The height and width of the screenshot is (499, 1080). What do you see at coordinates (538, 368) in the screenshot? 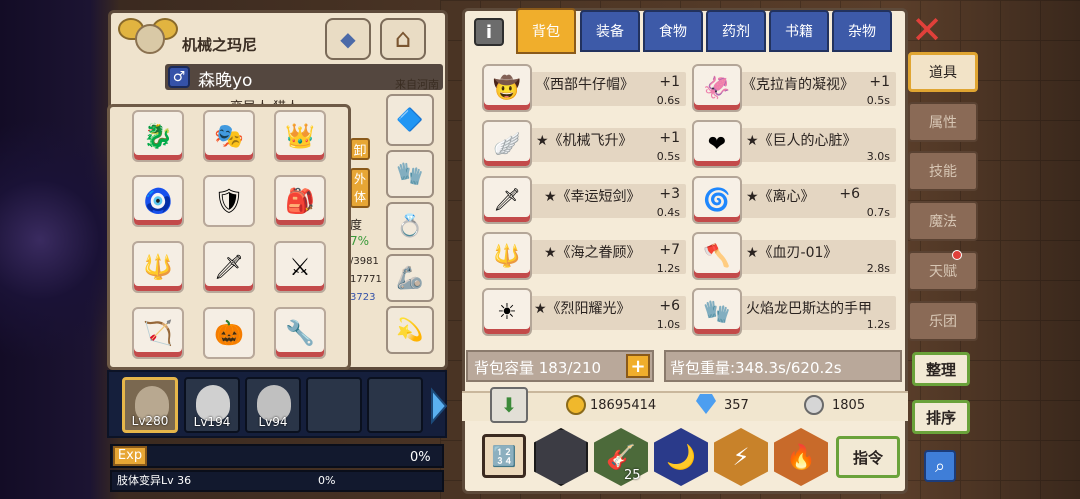
I see `capacity-text: 背包容量 183/210` at bounding box center [538, 368].